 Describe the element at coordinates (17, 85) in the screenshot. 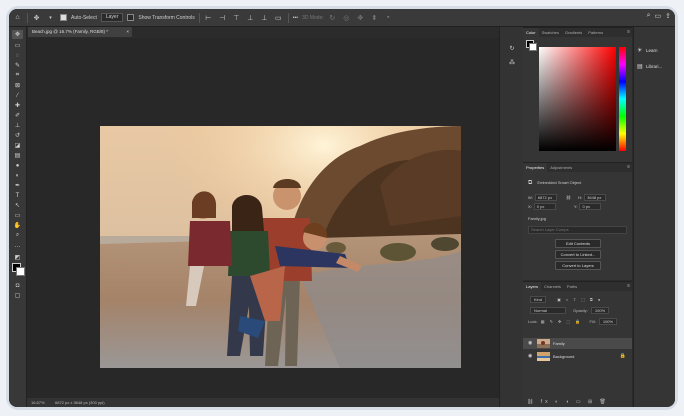

I see `frame-tool-icon: ⊠` at that location.